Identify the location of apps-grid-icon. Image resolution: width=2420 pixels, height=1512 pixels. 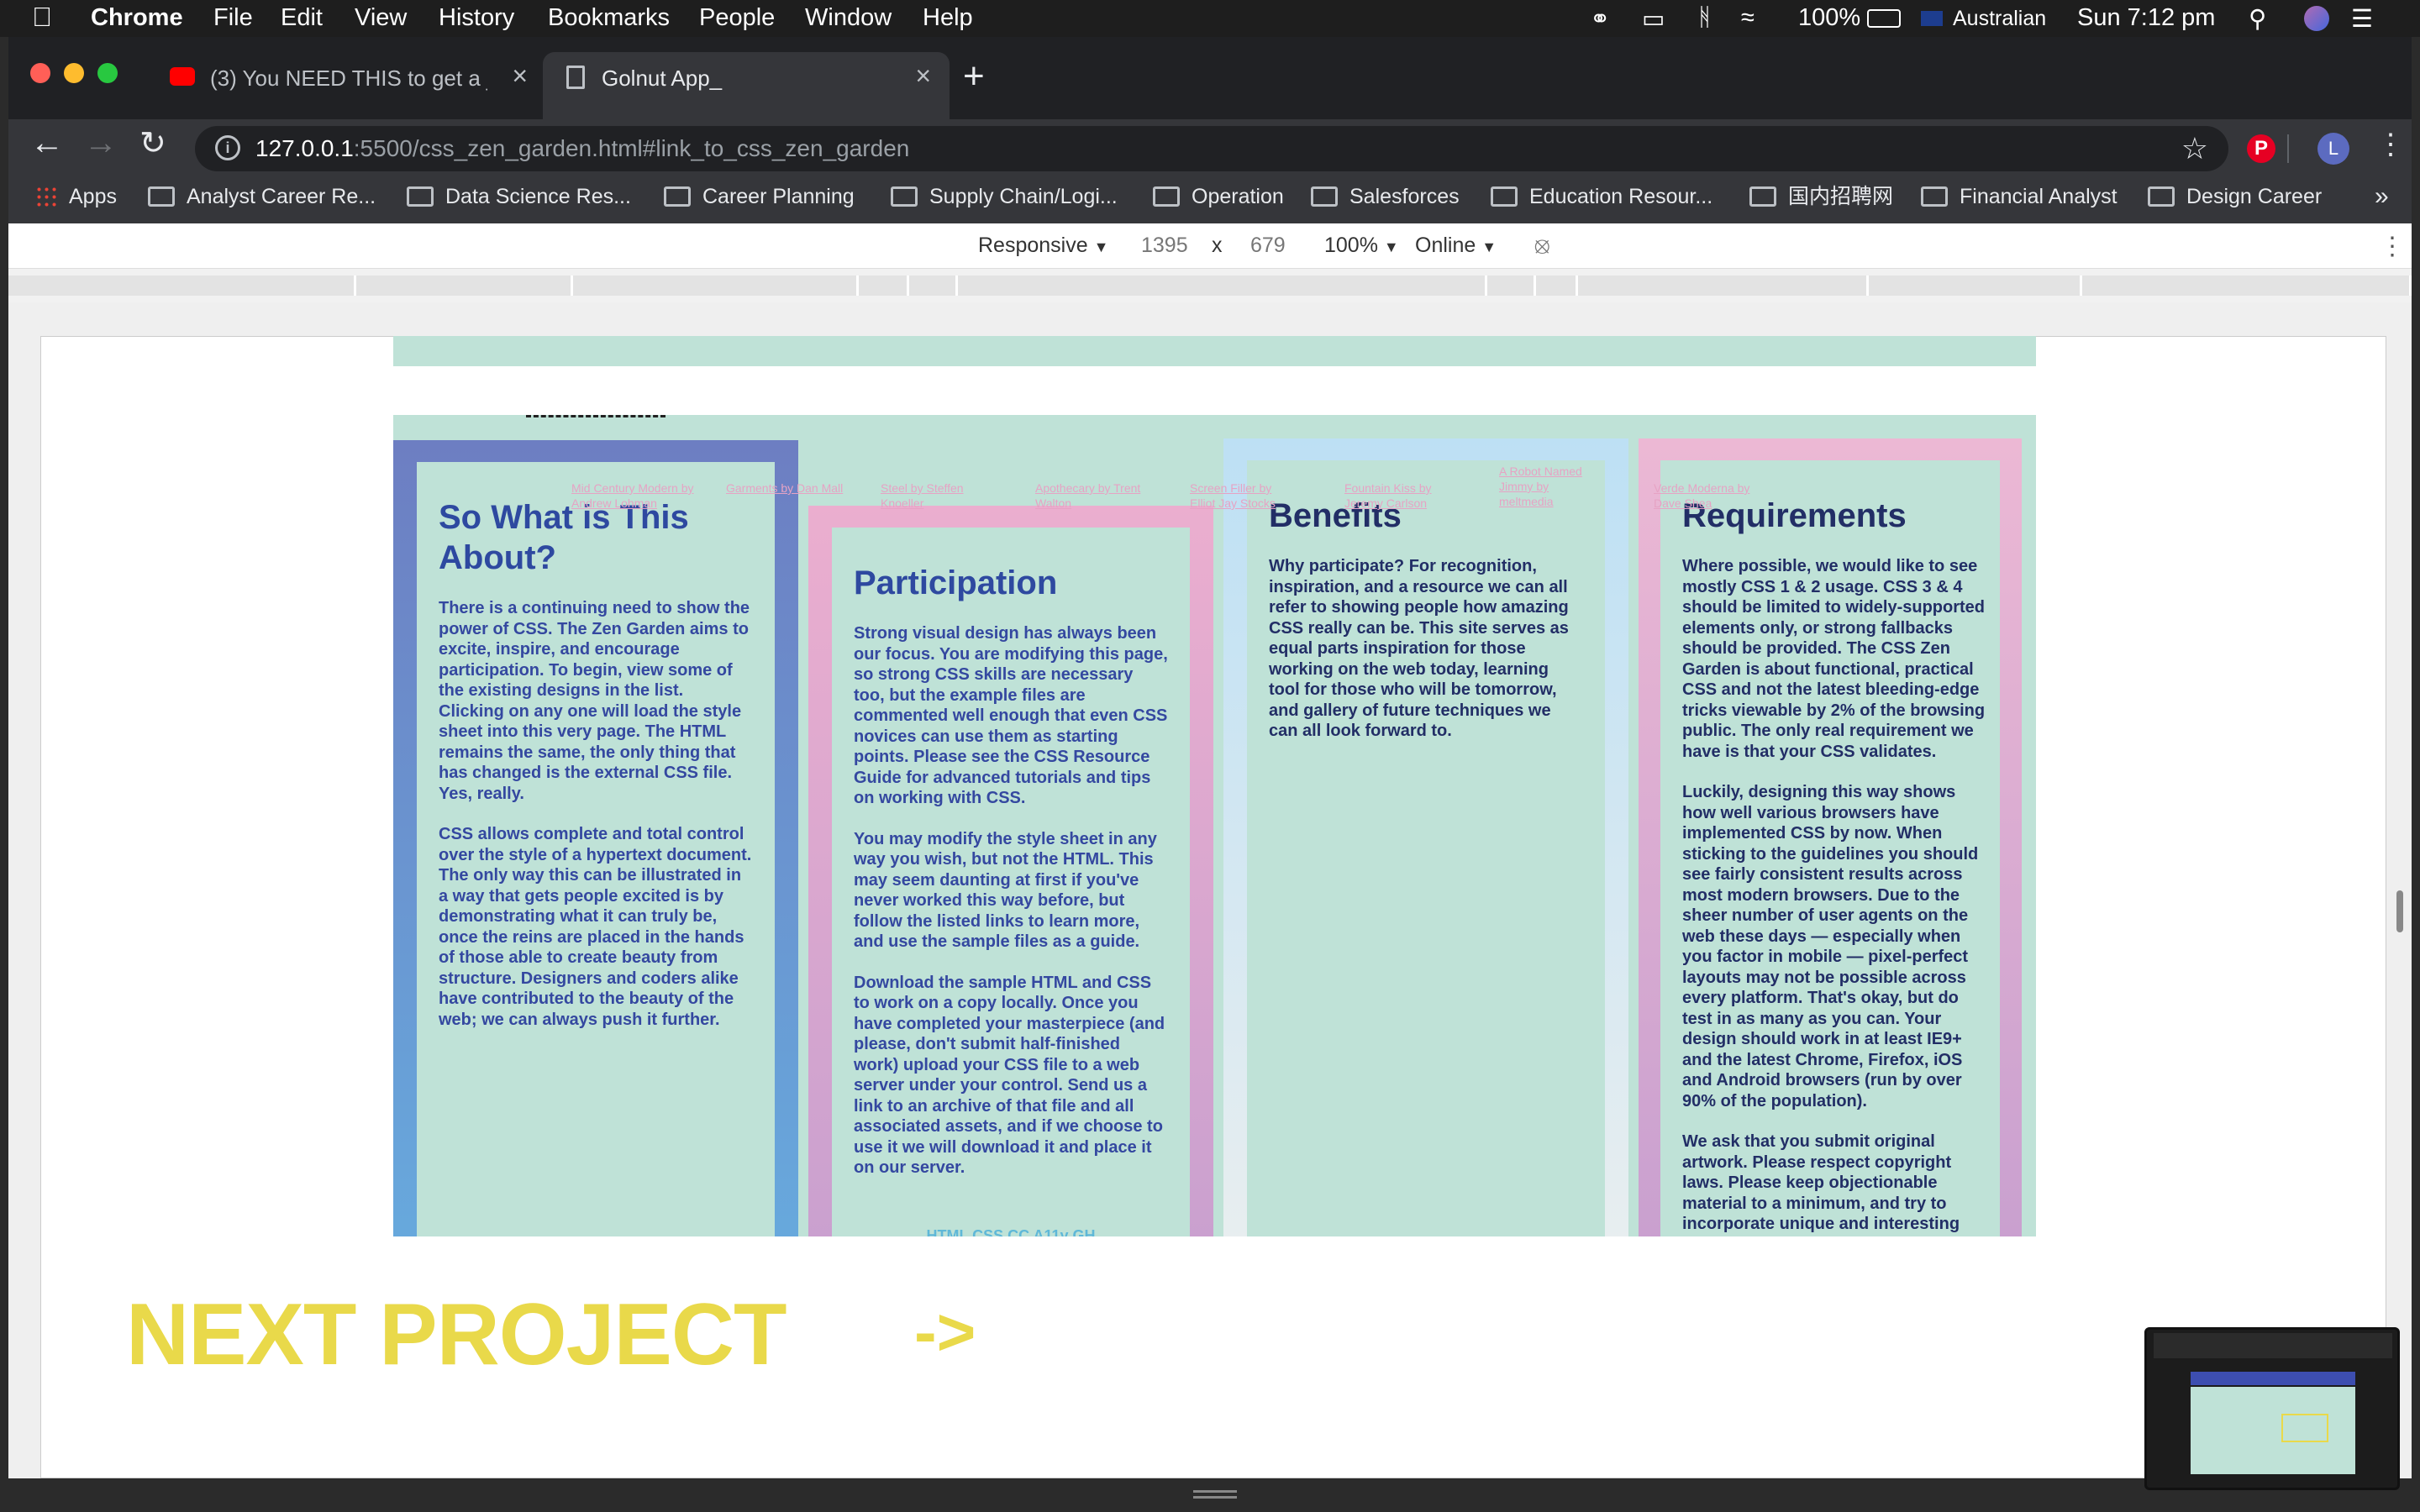
(46, 196).